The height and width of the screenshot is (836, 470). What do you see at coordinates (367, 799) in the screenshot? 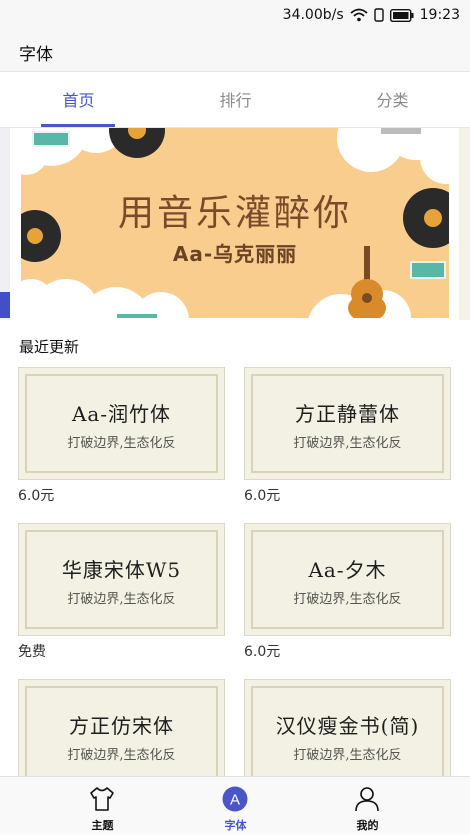
I see `person-icon` at bounding box center [367, 799].